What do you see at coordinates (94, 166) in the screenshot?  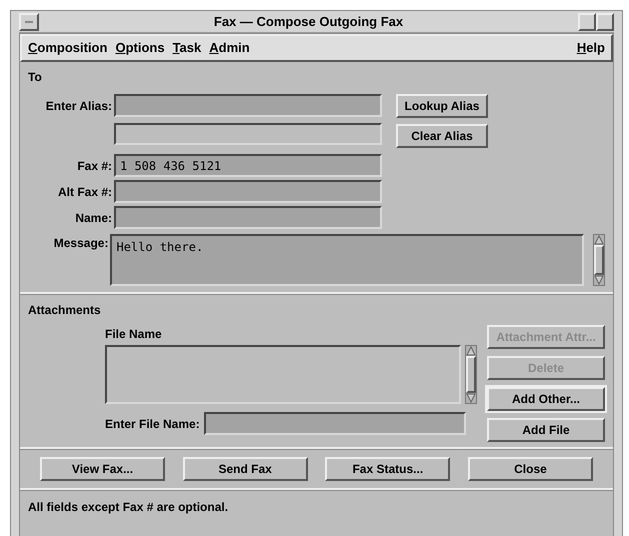 I see `field-label: Fax #:` at bounding box center [94, 166].